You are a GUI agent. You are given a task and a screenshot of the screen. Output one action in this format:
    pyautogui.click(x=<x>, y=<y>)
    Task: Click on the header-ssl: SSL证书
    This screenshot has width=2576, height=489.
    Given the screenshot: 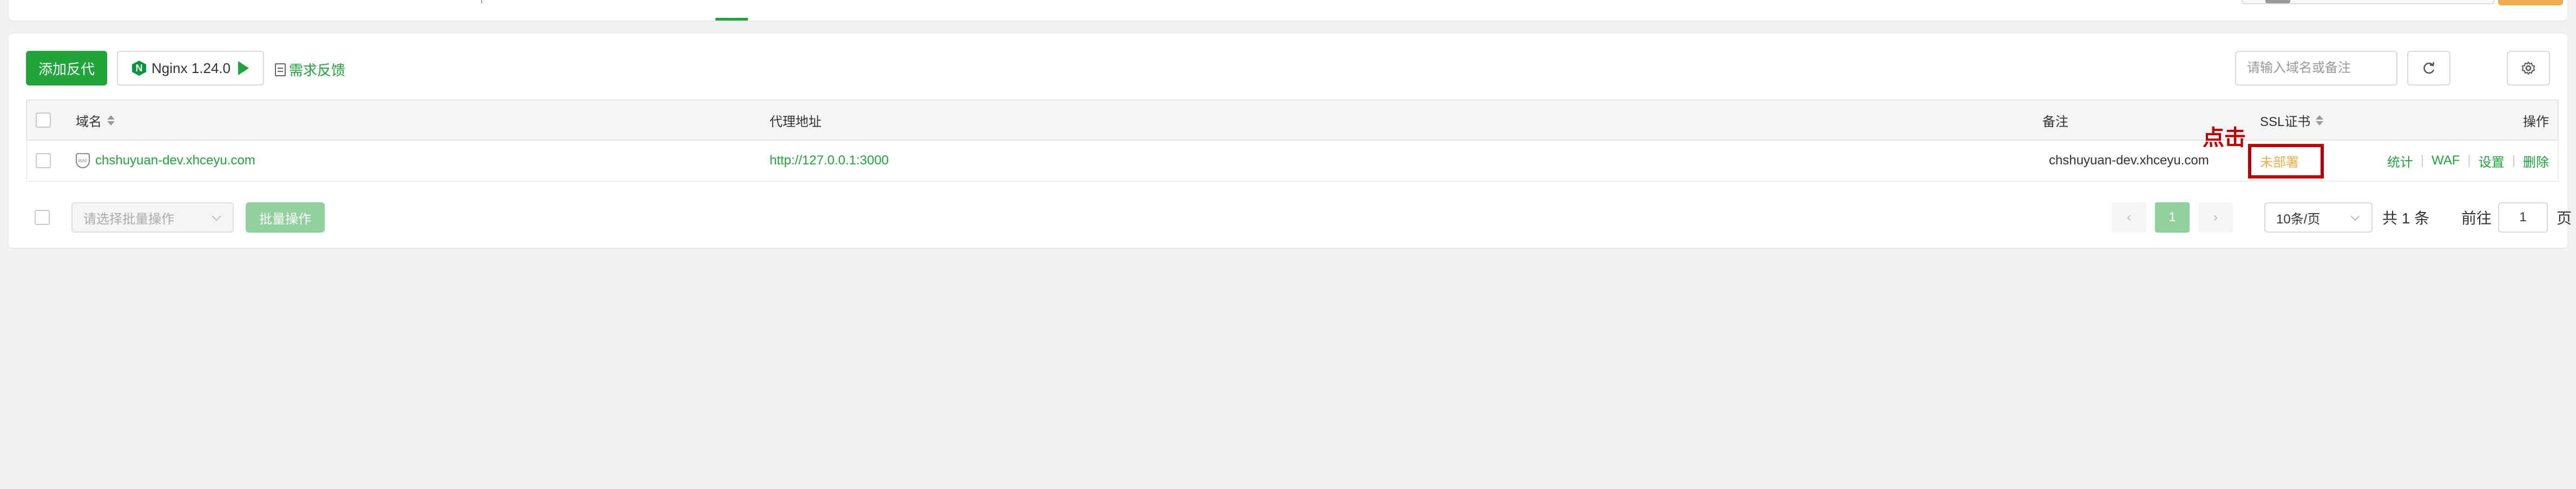 What is the action you would take?
    pyautogui.click(x=2292, y=120)
    